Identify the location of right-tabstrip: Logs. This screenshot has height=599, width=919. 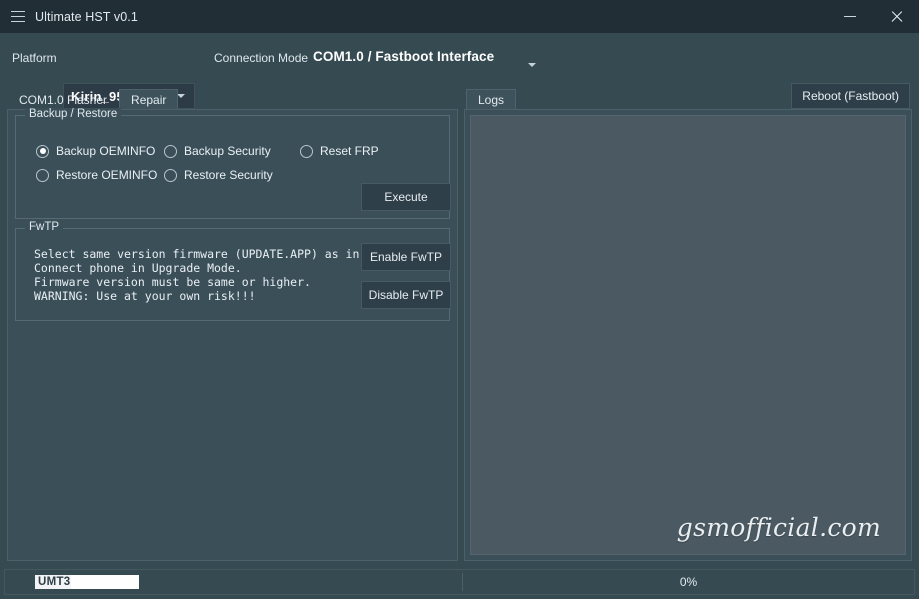
(491, 99).